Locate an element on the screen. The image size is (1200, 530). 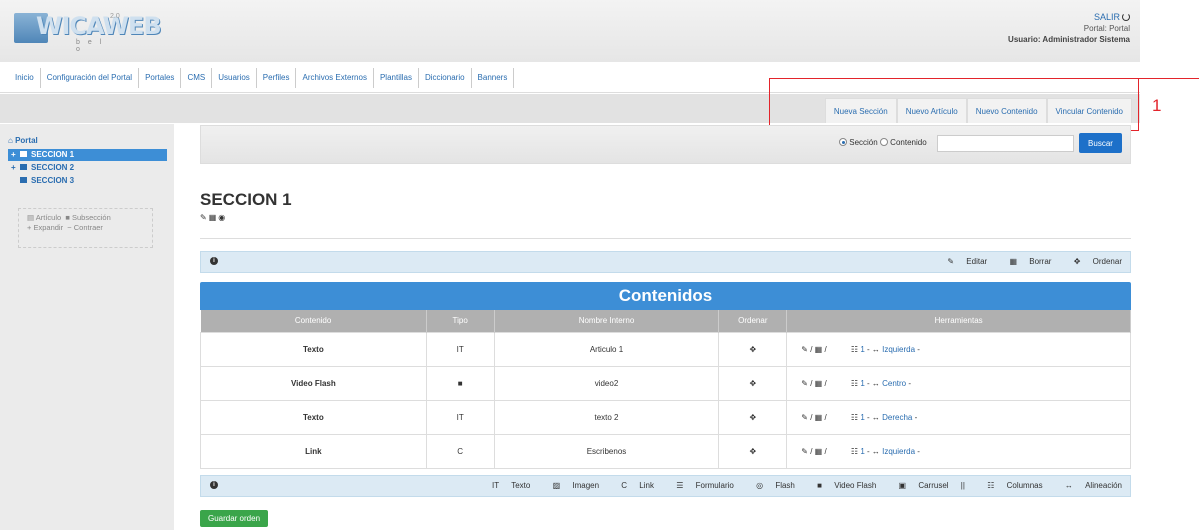
add-carrusel-button: ▣ Carrusel is located at coordinates (919, 485).